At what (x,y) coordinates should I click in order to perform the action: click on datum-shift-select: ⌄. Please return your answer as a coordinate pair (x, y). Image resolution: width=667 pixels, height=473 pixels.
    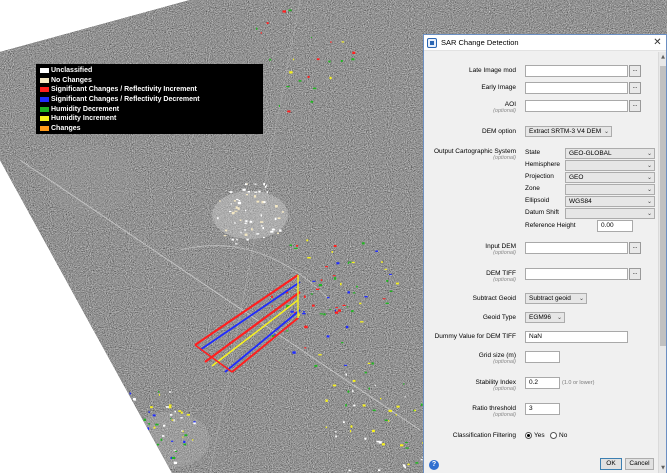
    Looking at the image, I should click on (610, 213).